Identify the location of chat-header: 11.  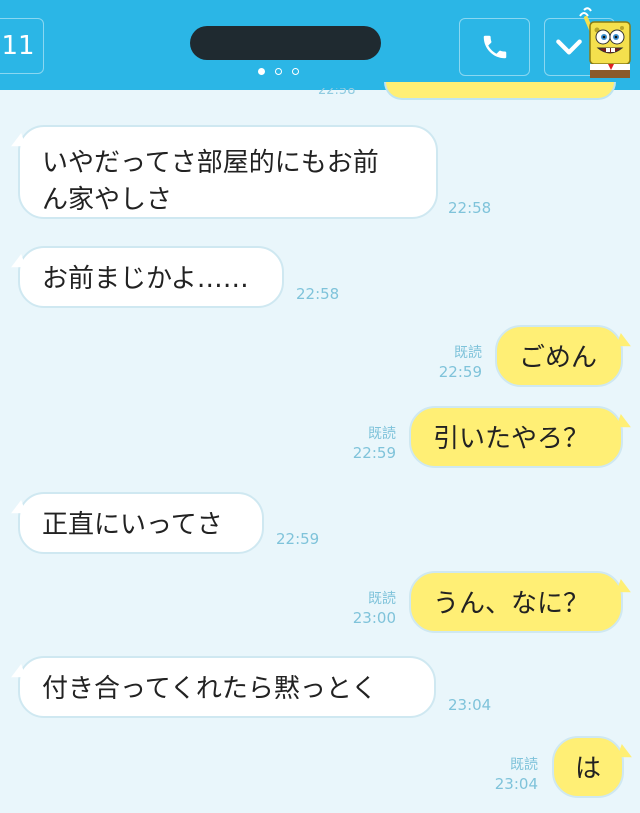
(320, 45).